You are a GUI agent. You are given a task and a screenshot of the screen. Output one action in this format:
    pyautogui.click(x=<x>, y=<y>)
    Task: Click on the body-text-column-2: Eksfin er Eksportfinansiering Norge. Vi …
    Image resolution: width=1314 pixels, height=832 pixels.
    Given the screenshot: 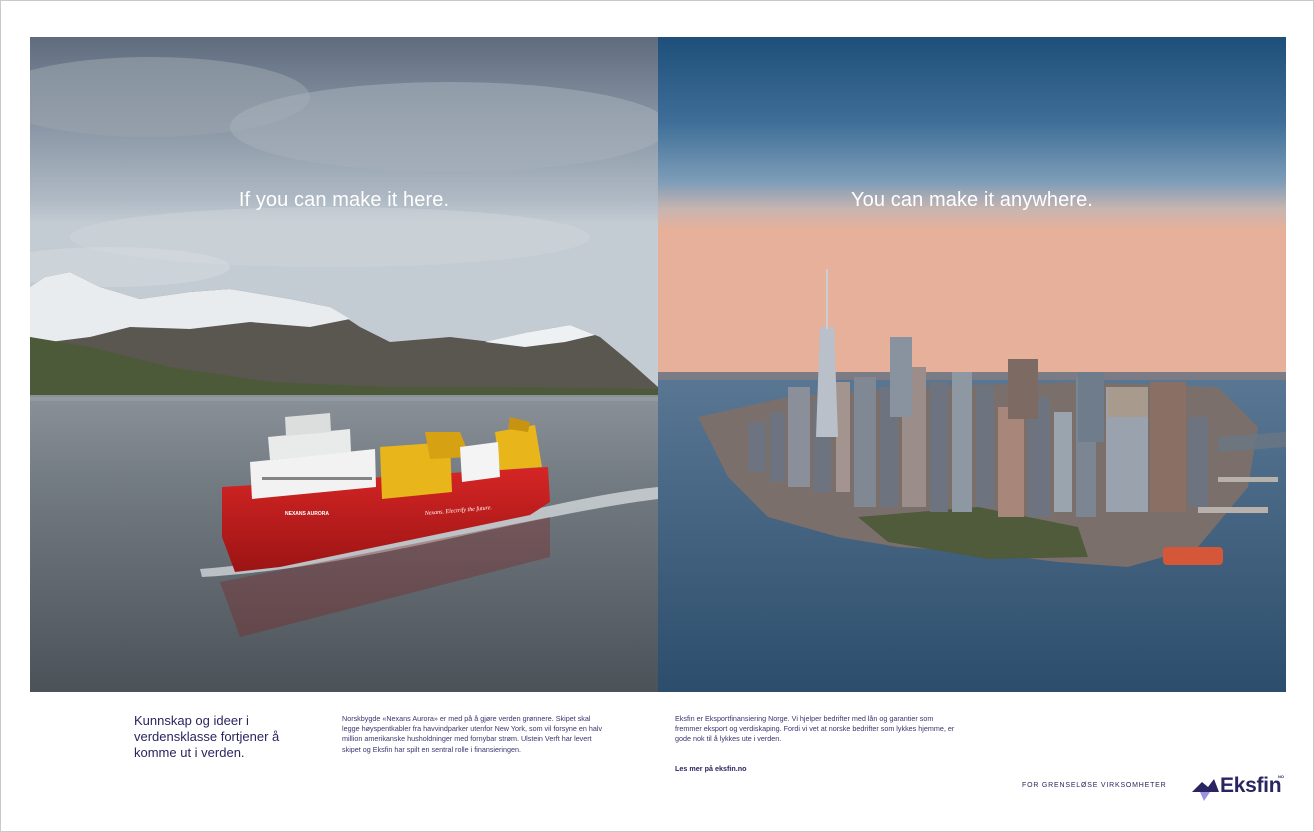 What is the action you would take?
    pyautogui.click(x=815, y=729)
    